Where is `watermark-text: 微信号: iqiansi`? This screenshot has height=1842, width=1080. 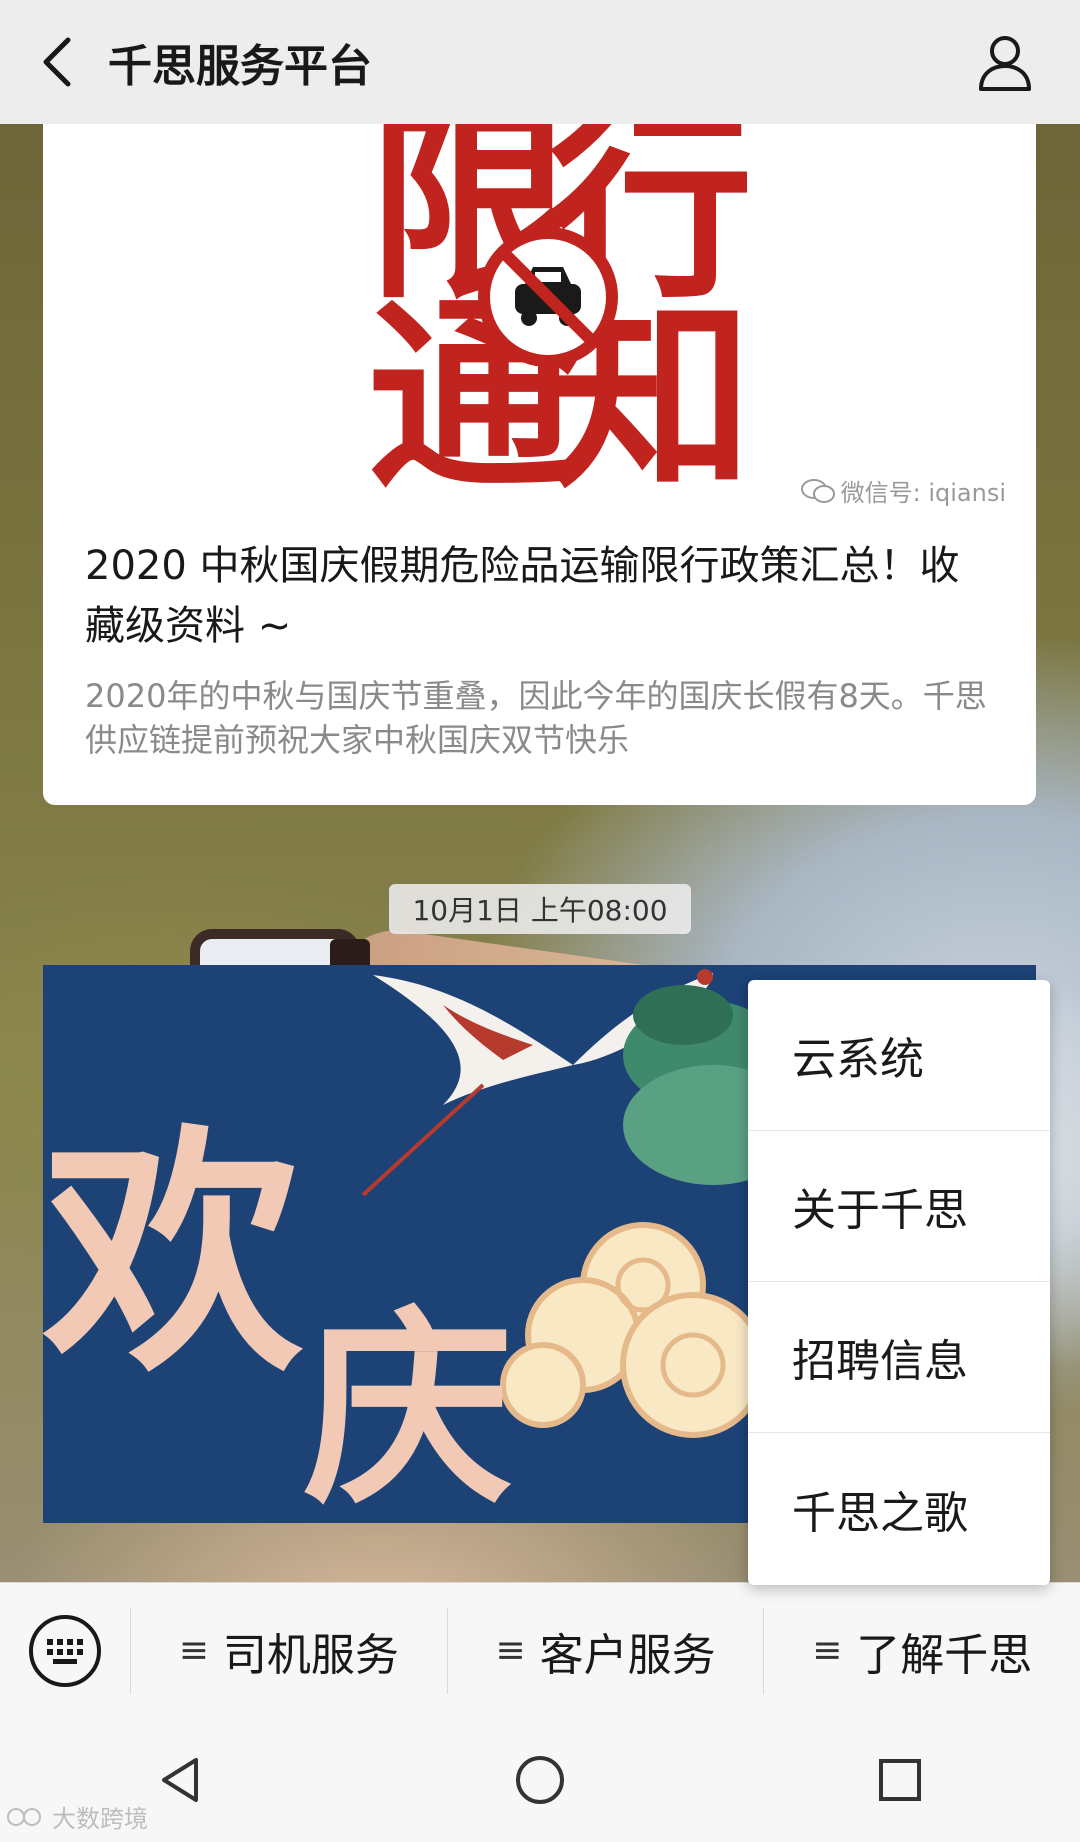
watermark-text: 微信号: iqiansi is located at coordinates (923, 493).